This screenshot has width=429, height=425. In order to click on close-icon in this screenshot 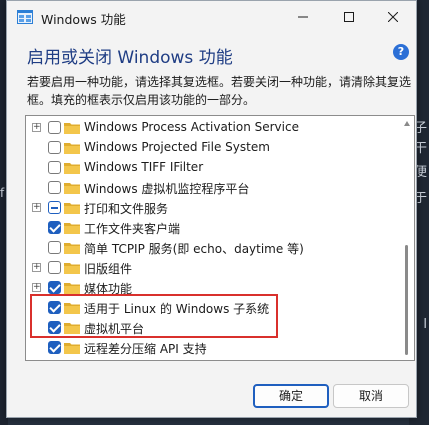, I will do `click(393, 17)`.